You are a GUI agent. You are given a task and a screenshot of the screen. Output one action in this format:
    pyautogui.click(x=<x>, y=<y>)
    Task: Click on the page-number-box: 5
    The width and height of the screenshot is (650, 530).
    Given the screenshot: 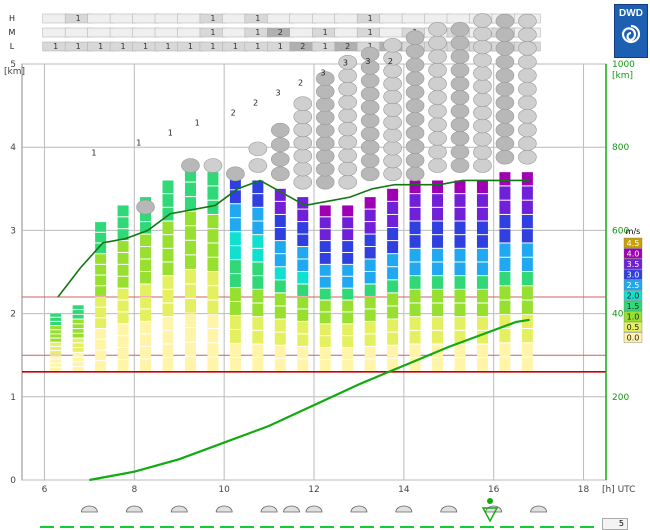 What is the action you would take?
    pyautogui.click(x=615, y=524)
    